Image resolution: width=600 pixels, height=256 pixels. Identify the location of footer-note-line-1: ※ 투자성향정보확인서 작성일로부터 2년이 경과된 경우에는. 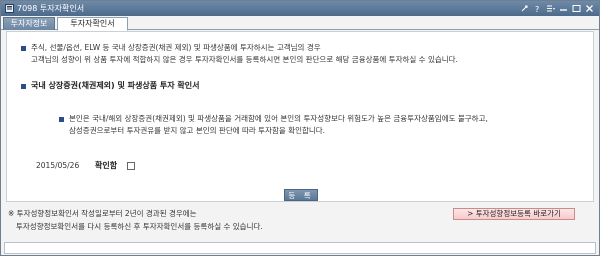
(102, 213).